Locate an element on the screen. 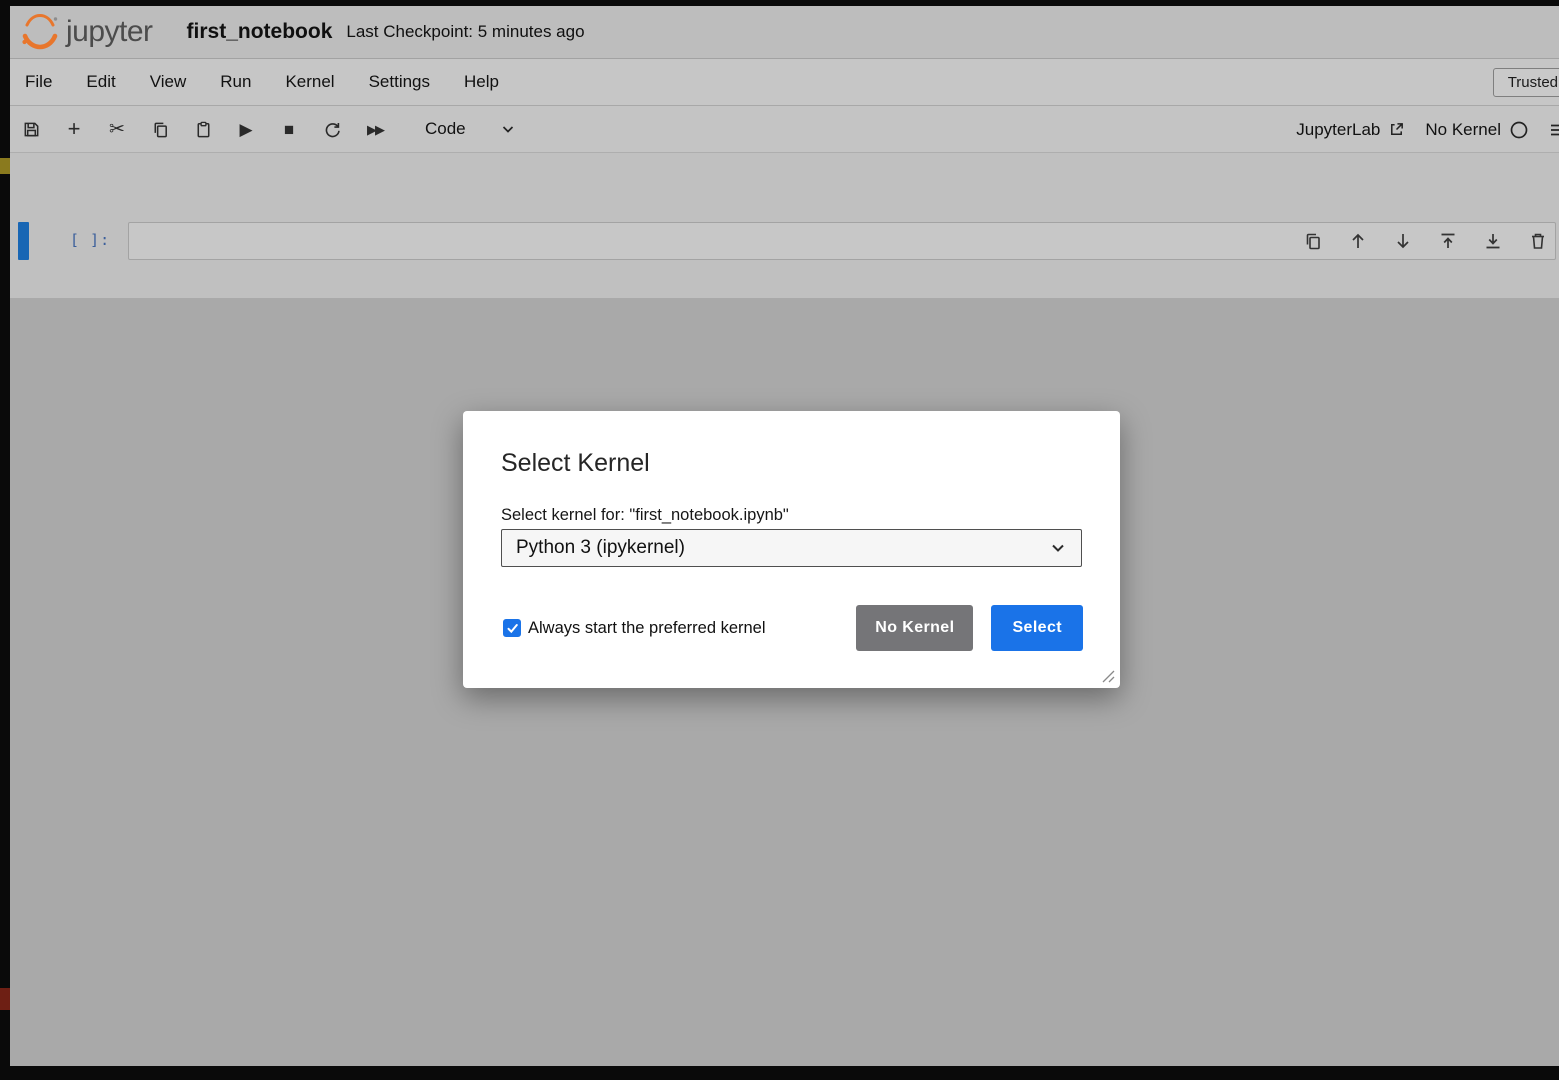 Image resolution: width=1559 pixels, height=1080 pixels. run-icon: ▶ is located at coordinates (246, 129).